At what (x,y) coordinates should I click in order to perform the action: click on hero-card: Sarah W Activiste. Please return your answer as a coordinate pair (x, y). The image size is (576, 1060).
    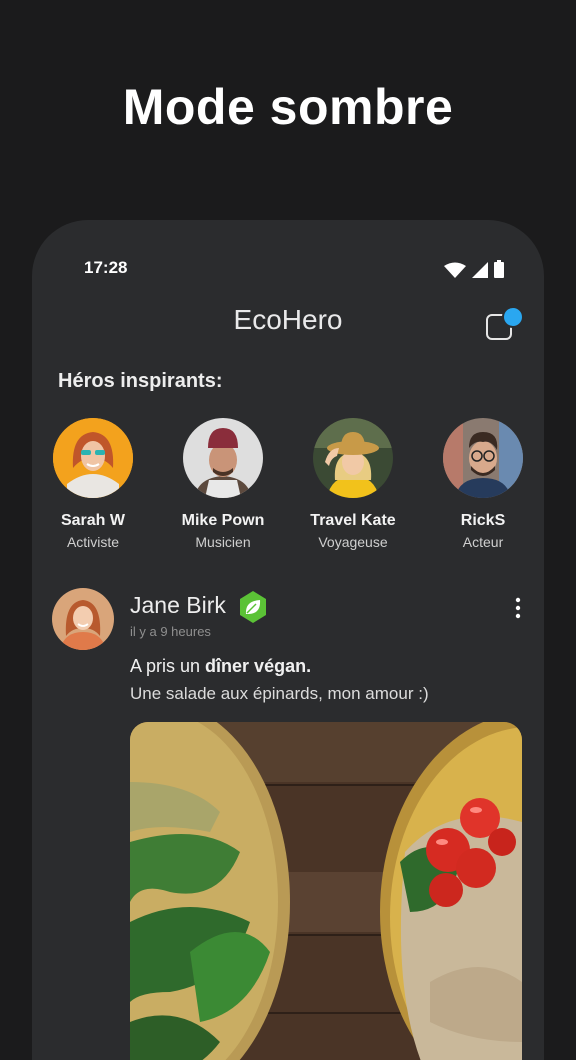
    Looking at the image, I should click on (95, 484).